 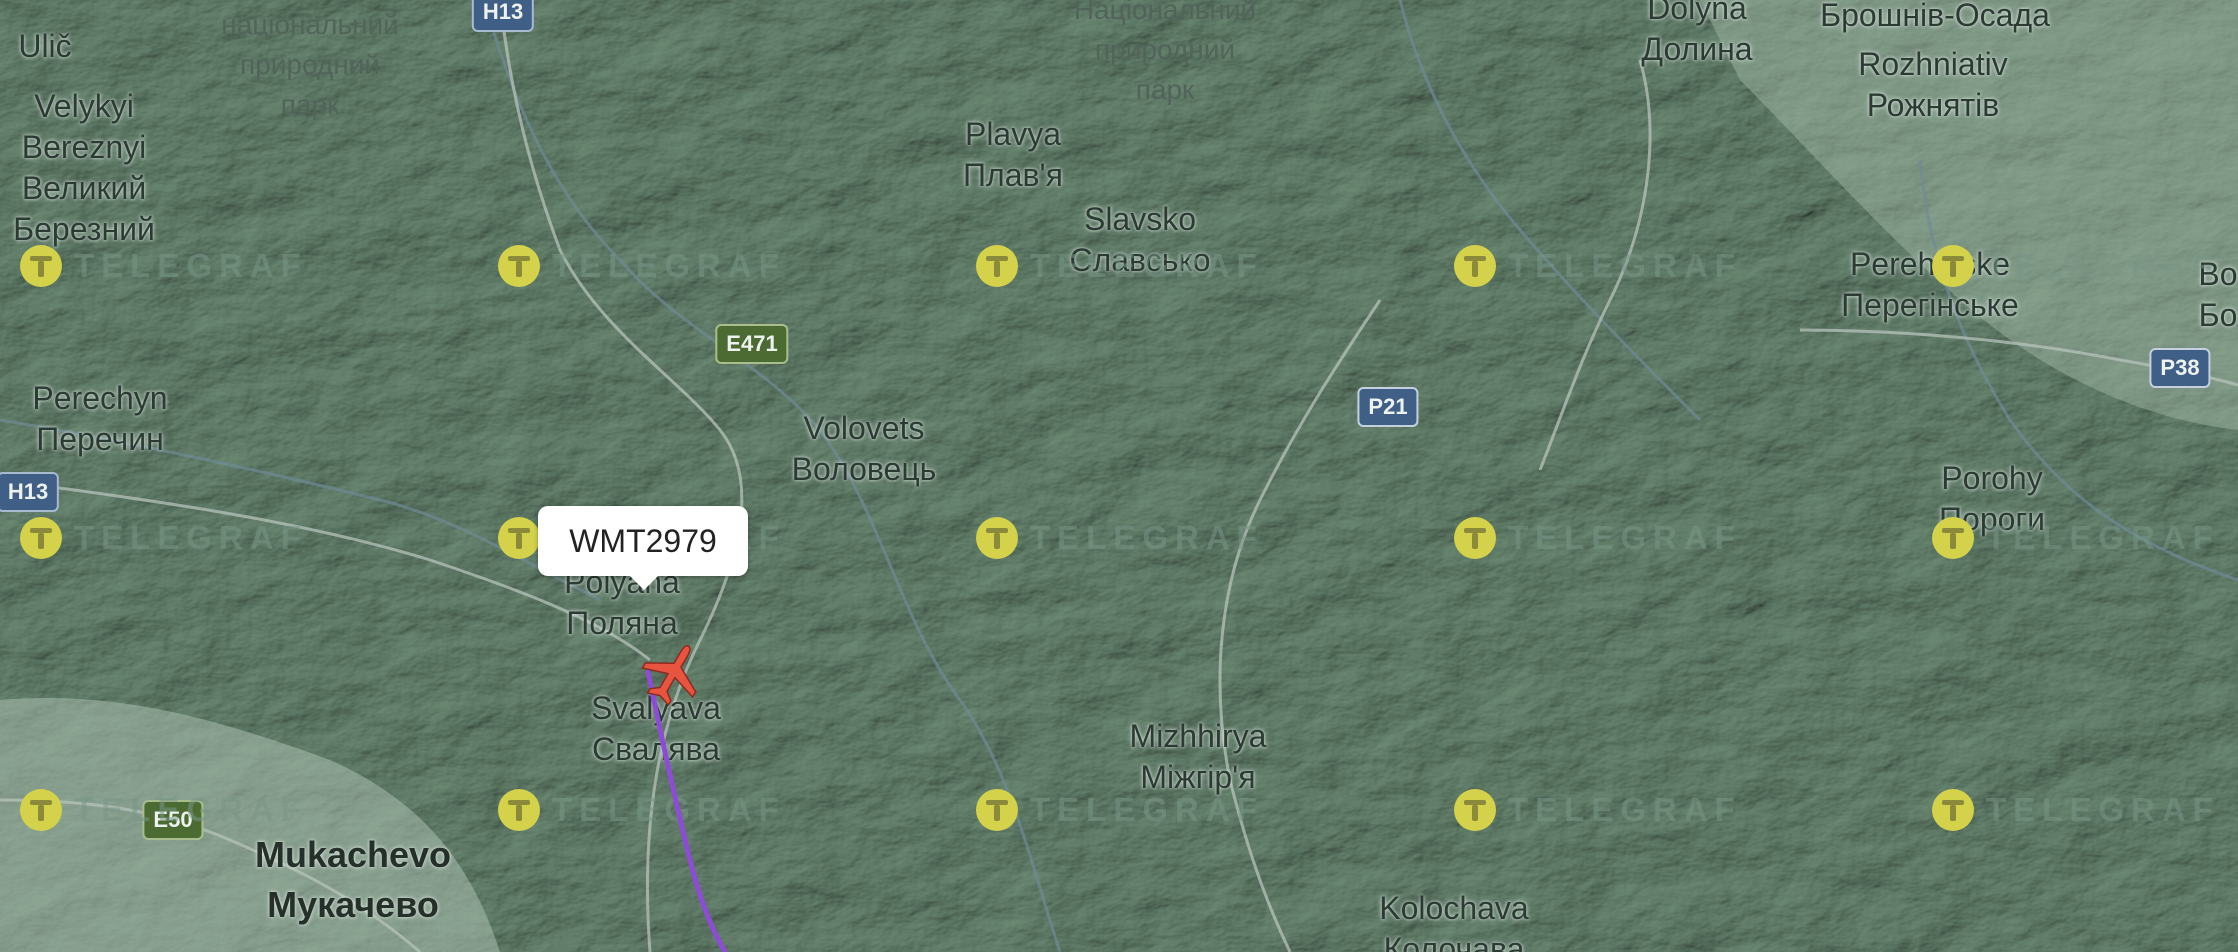 I want to click on flight-callsign-label: WMT2979, so click(x=643, y=548).